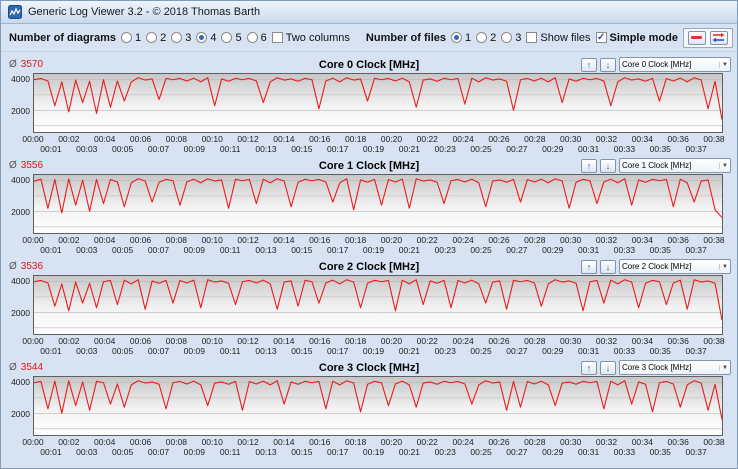  What do you see at coordinates (20, 103) in the screenshot?
I see `y-axis: 4000 2000` at bounding box center [20, 103].